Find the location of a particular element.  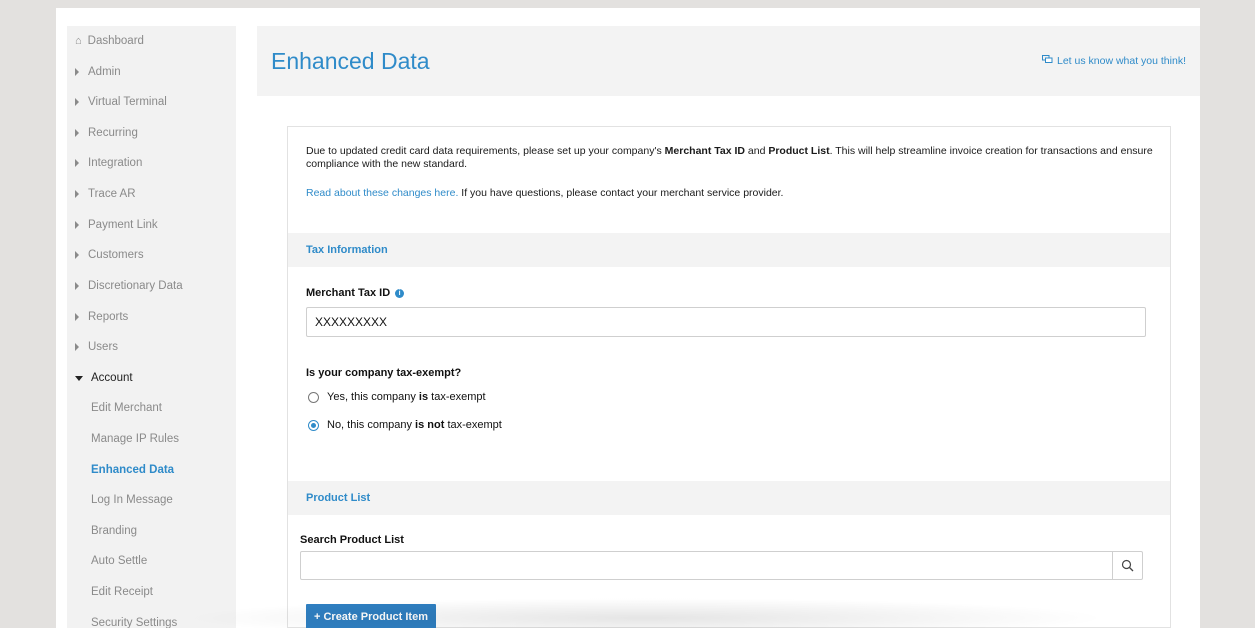

radio-no is located at coordinates (313, 425).